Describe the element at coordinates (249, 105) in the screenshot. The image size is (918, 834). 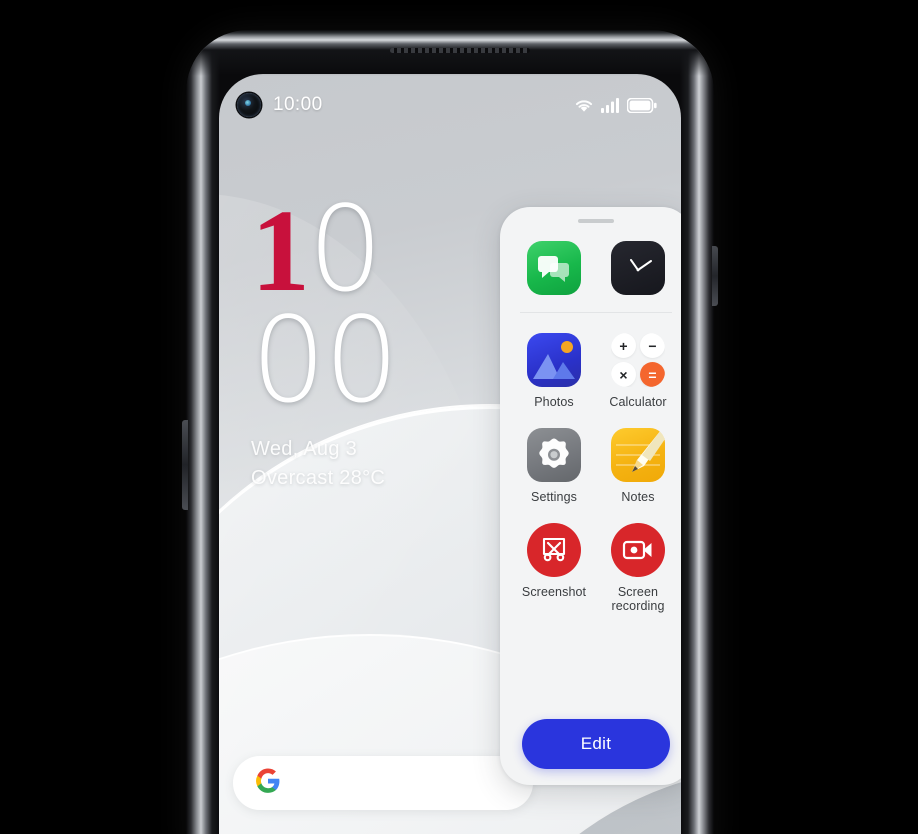
I see `punch-hole-camera-icon` at that location.